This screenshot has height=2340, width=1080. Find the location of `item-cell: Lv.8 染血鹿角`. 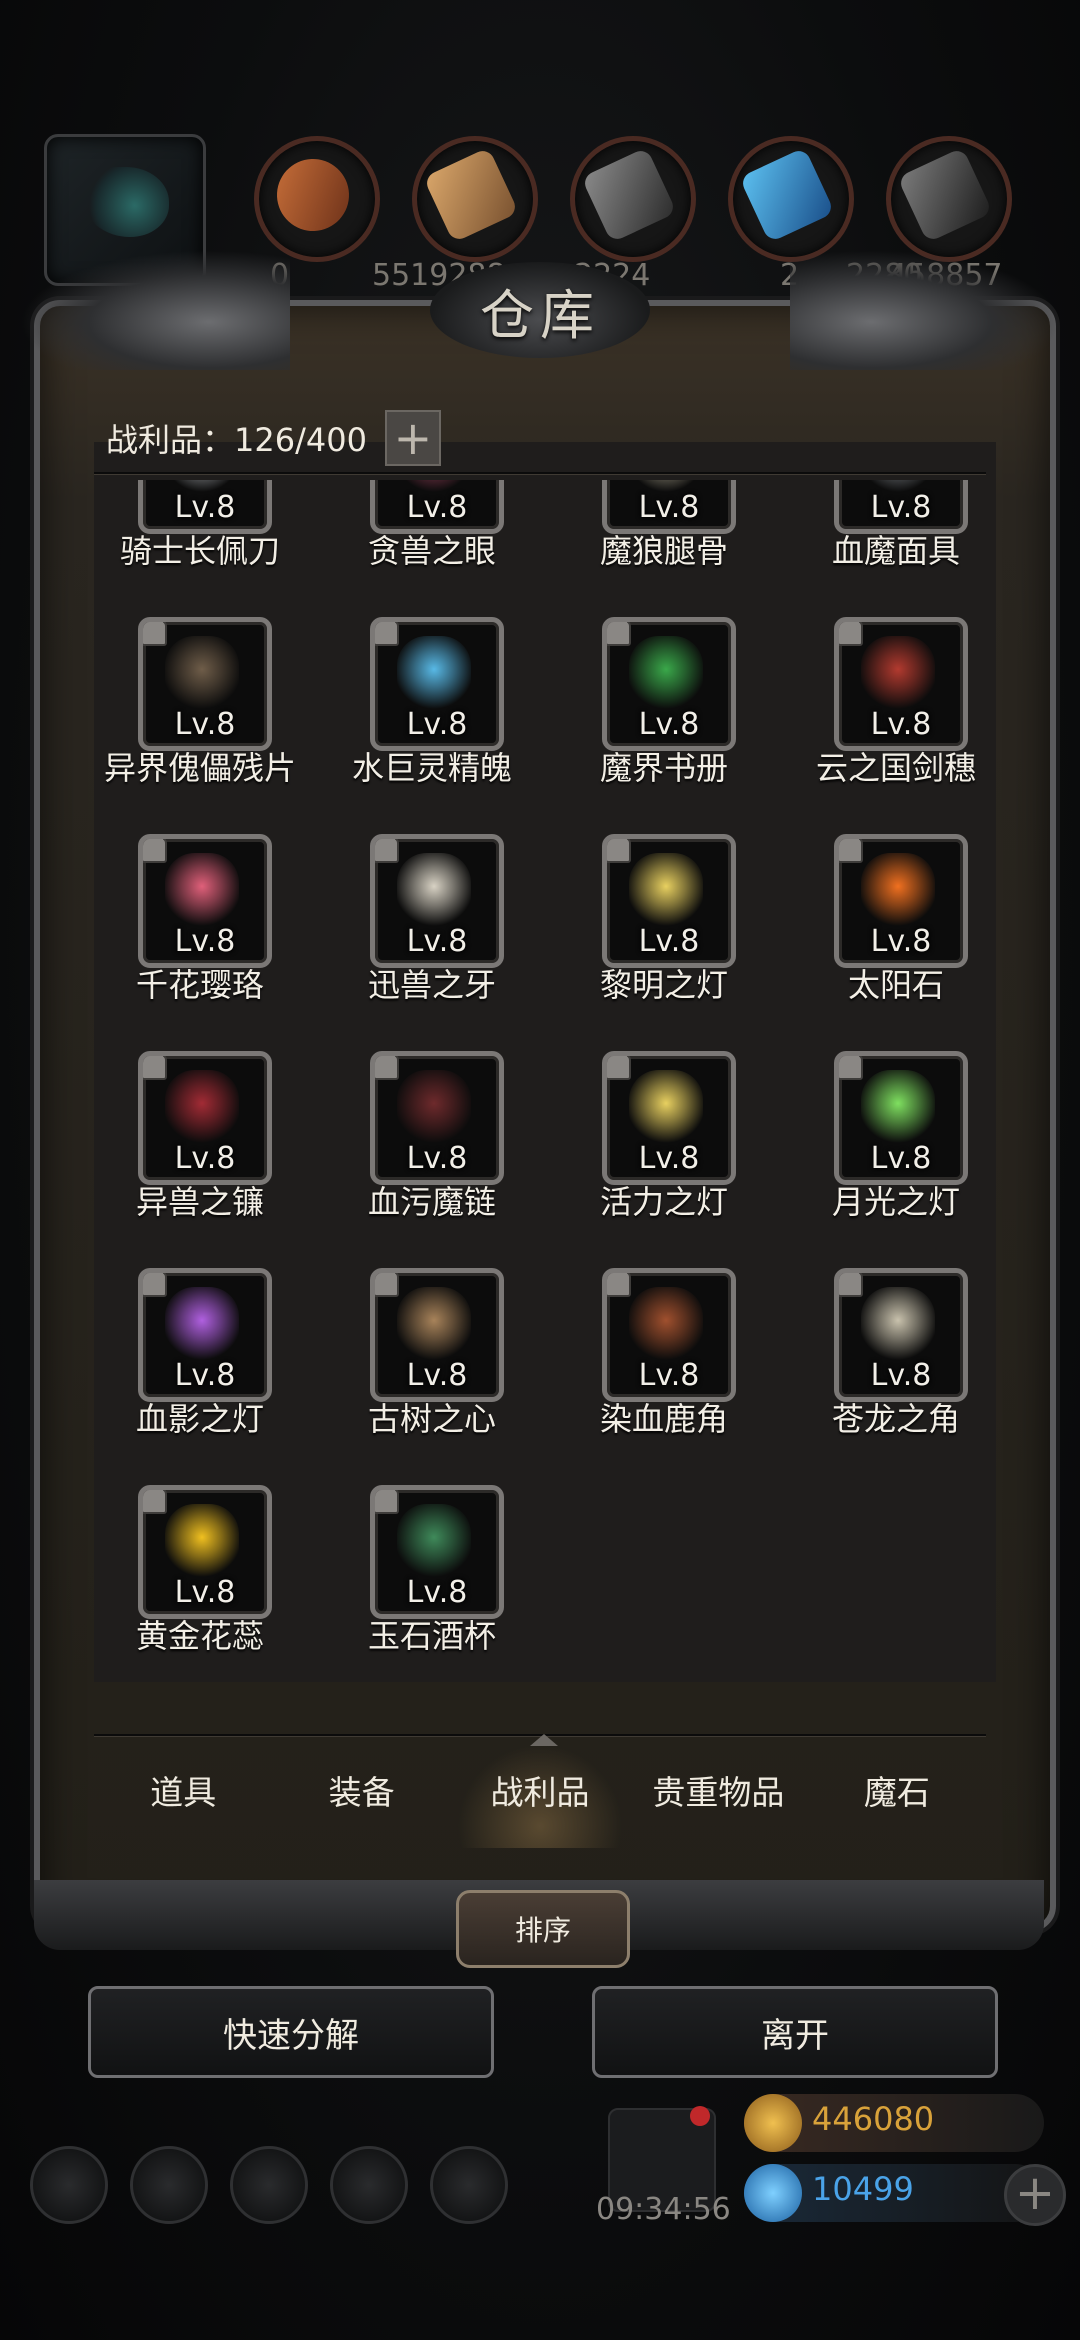

item-cell: Lv.8 染血鹿角 is located at coordinates (664, 1373).